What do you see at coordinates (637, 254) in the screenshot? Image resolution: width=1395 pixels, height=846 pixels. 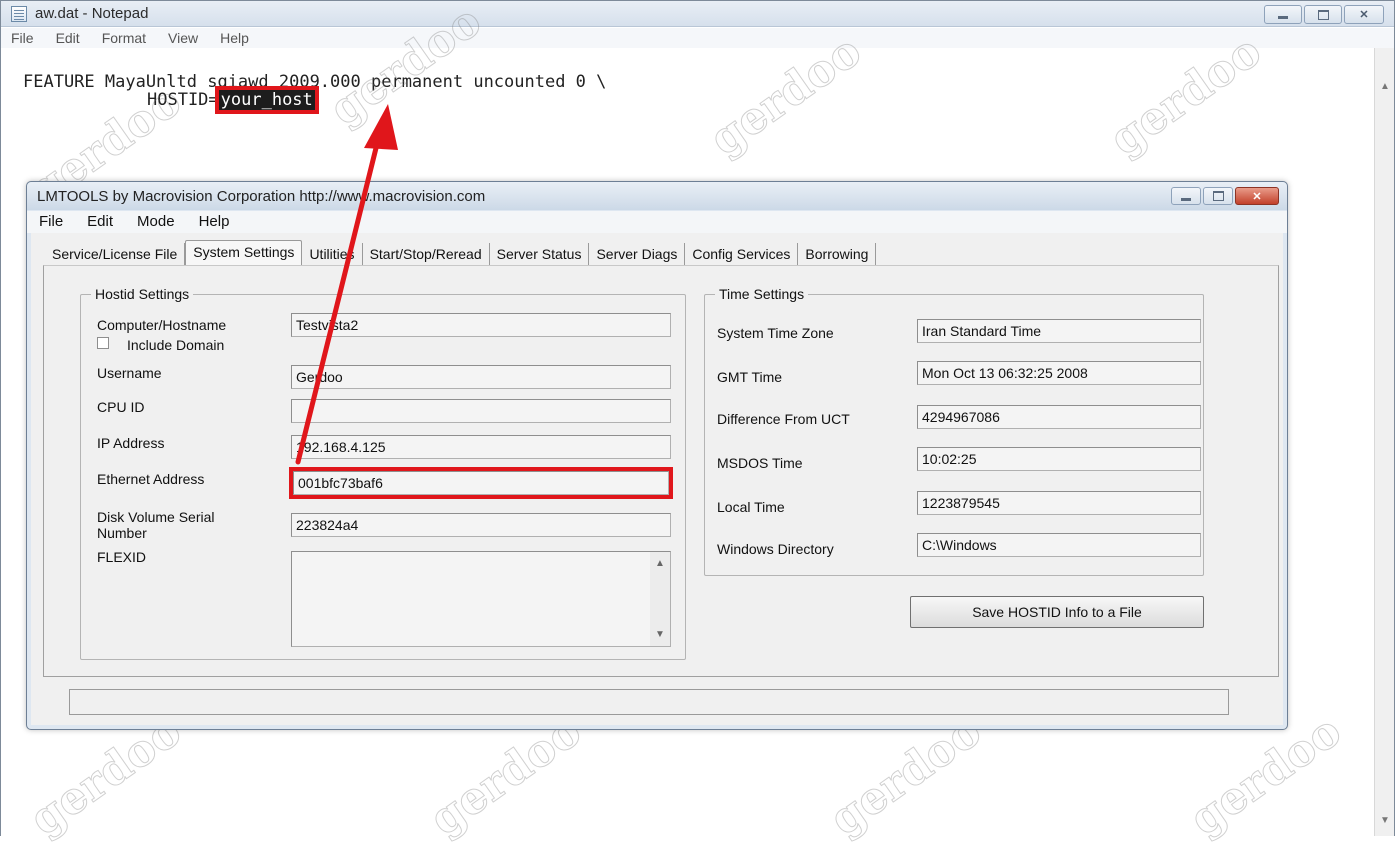 I see `tab-server-diags: Server Diags` at bounding box center [637, 254].